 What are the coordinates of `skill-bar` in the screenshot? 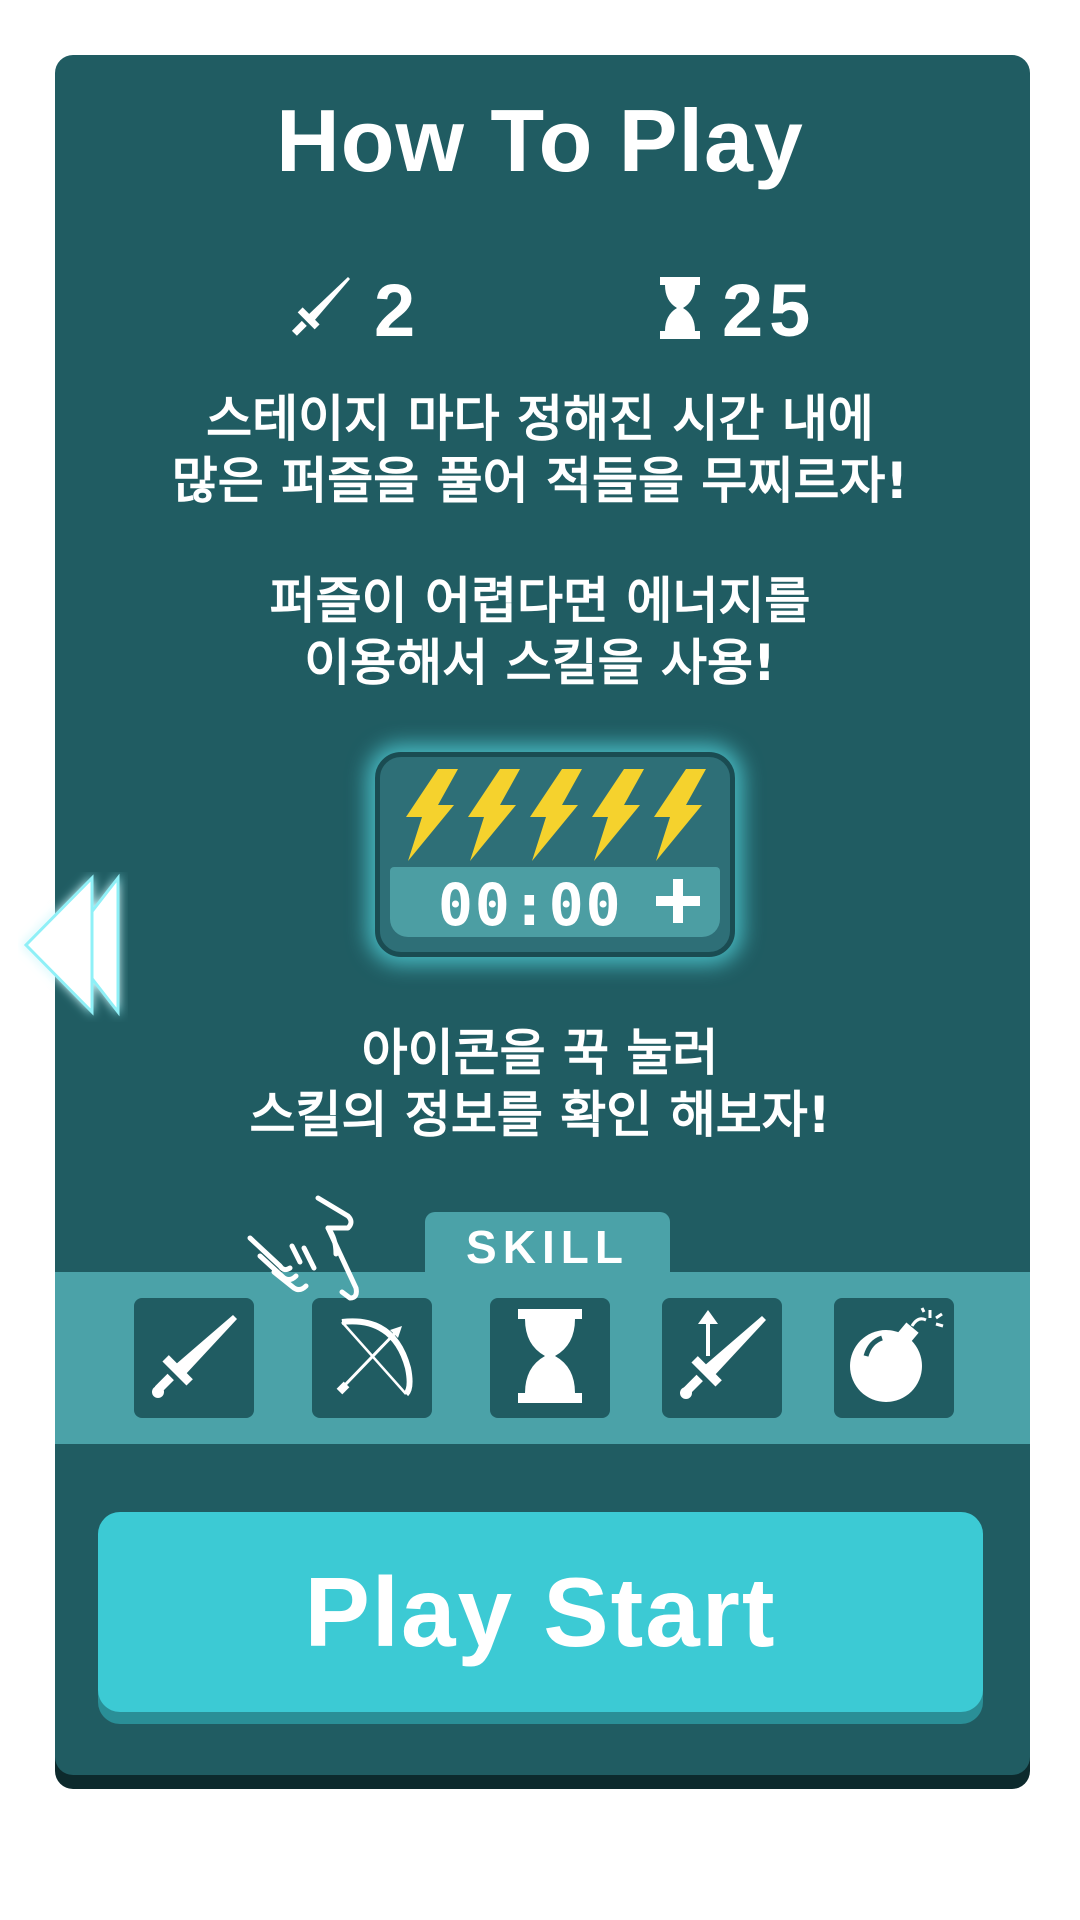 It's located at (542, 1358).